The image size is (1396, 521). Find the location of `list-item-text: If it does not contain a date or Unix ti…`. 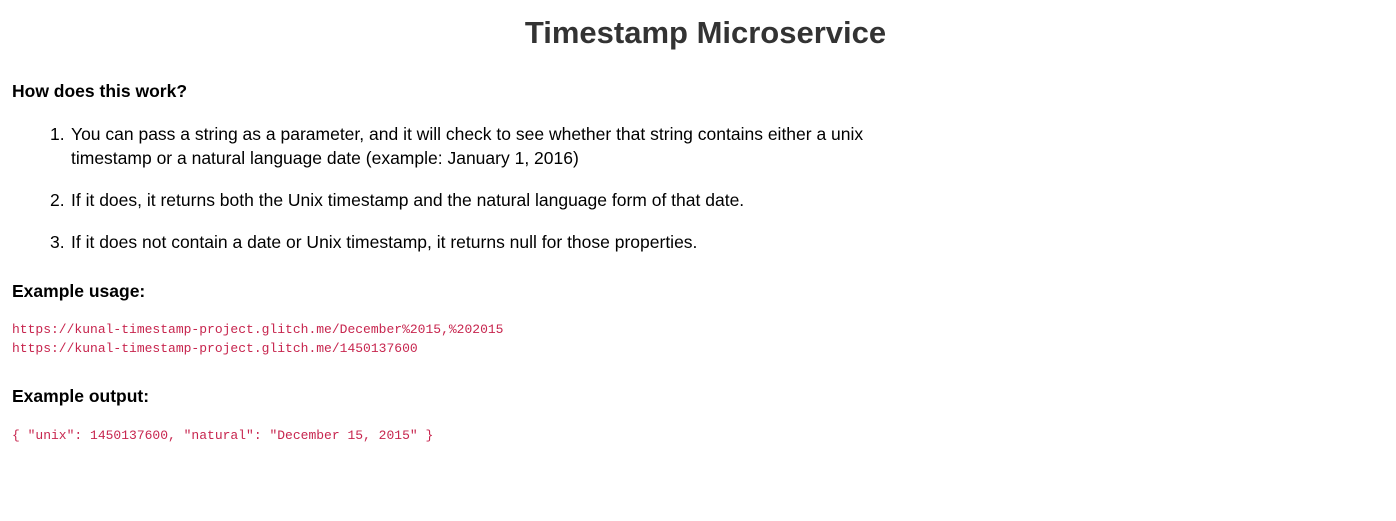

list-item-text: If it does not contain a date or Unix ti… is located at coordinates (384, 242).